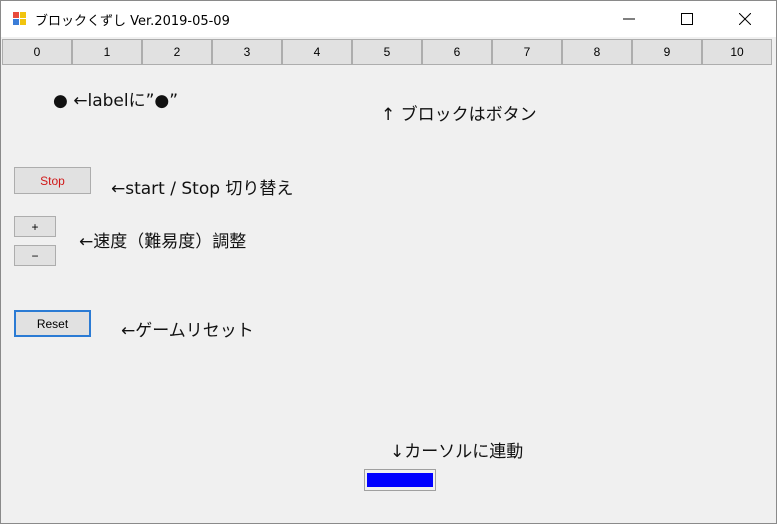 This screenshot has height=524, width=777. Describe the element at coordinates (52, 180) in the screenshot. I see `stop-button: Stop` at that location.